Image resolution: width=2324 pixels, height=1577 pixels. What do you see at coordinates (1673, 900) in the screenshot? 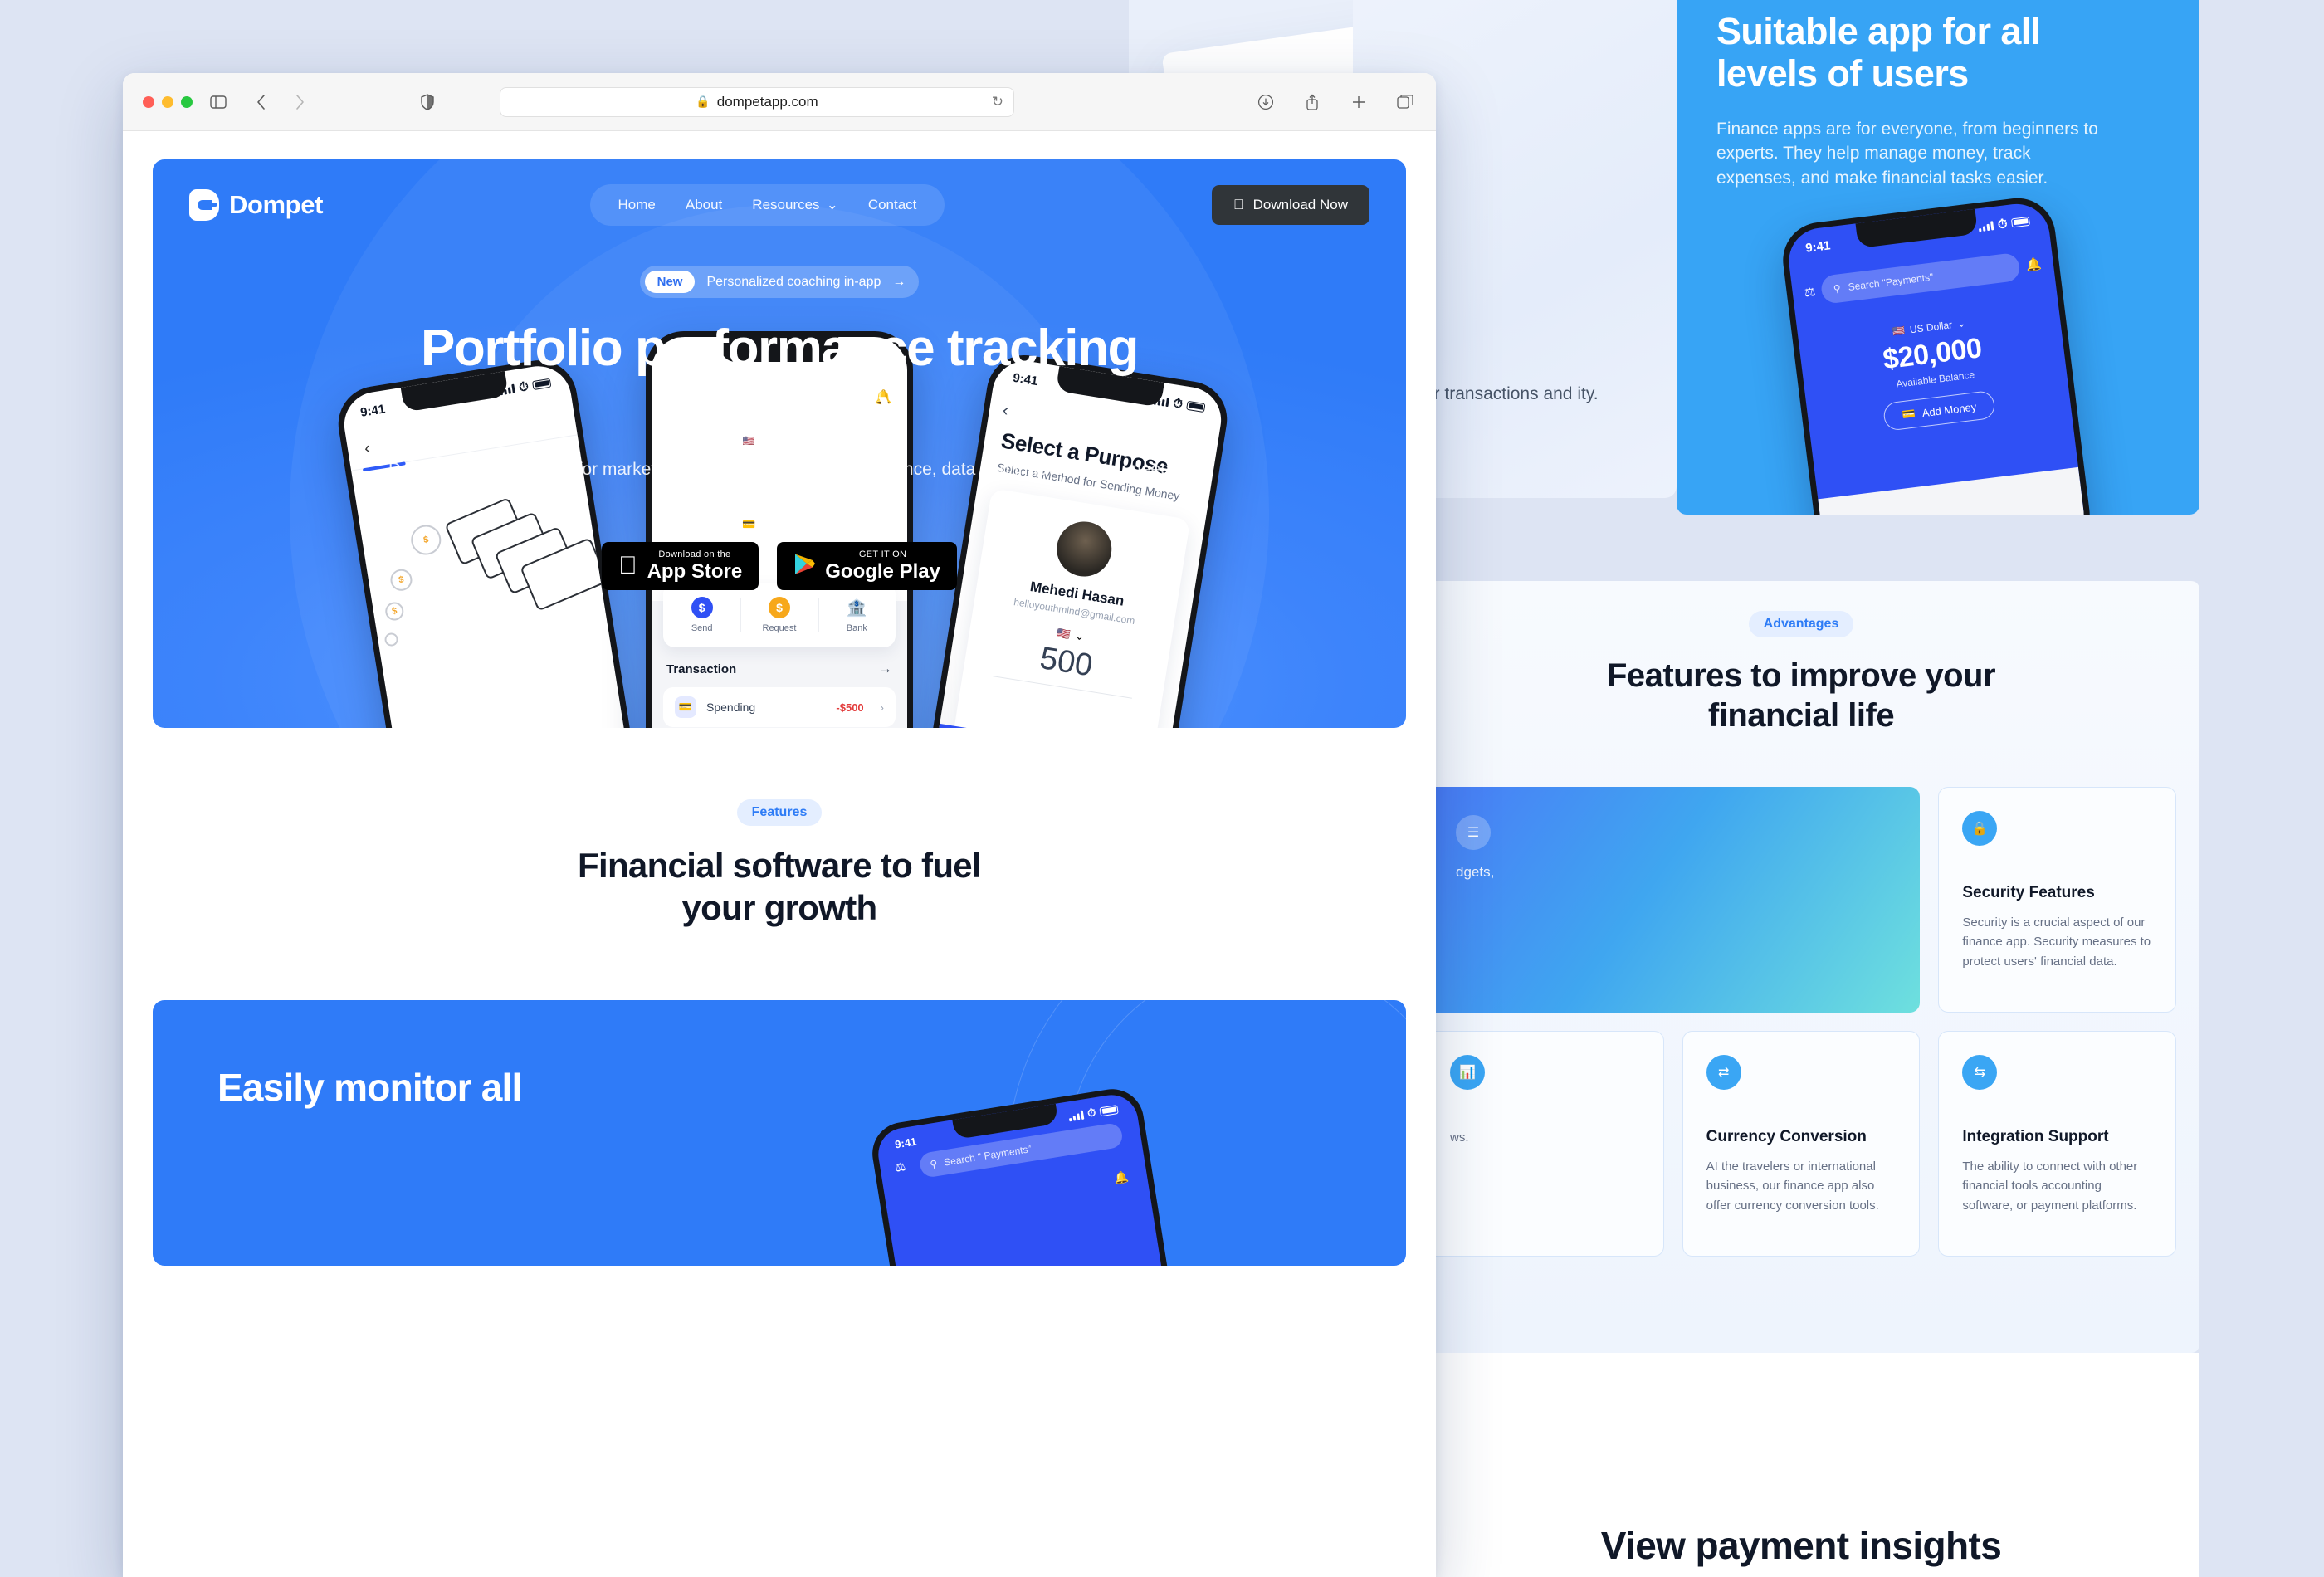
I see `advantage-card-budget: ☰ dgets,` at bounding box center [1673, 900].